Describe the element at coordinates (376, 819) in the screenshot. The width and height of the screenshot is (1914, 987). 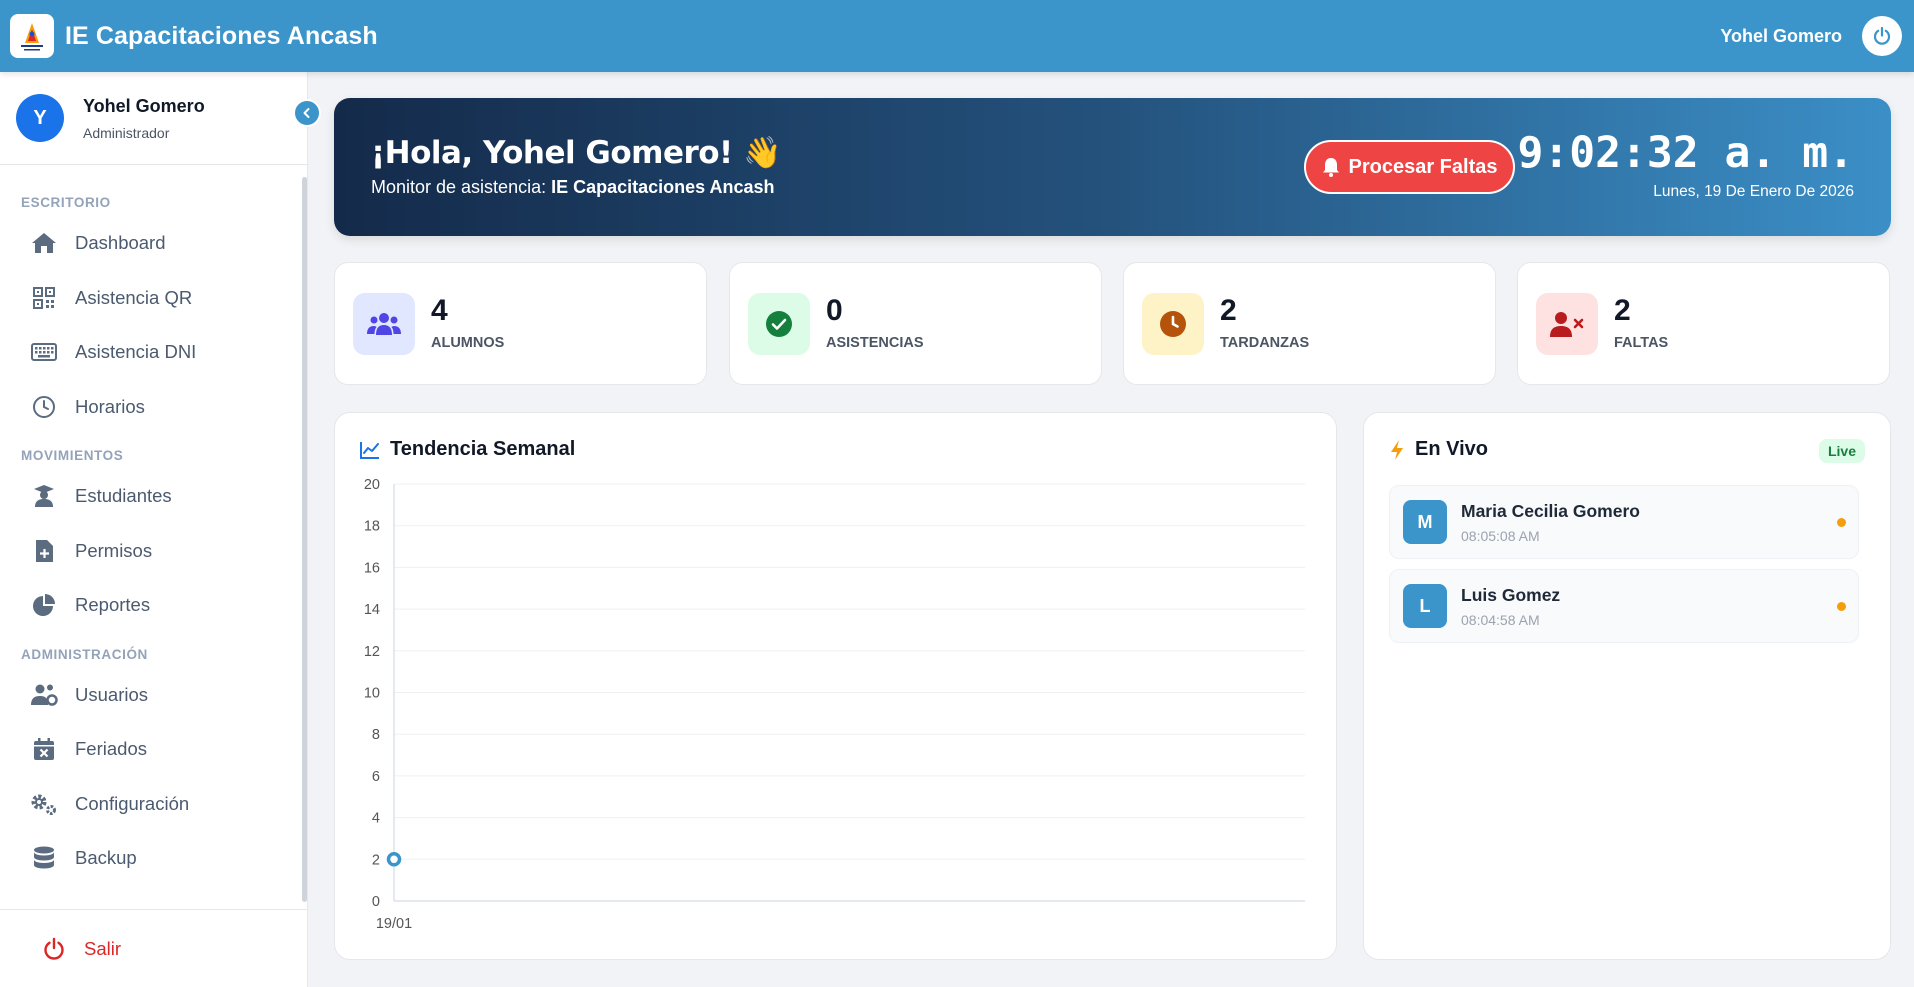
I see `y-tick-label: 4` at that location.